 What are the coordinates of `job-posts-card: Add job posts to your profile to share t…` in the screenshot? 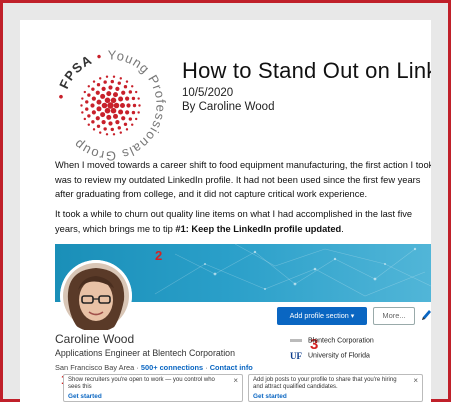 It's located at (335, 388).